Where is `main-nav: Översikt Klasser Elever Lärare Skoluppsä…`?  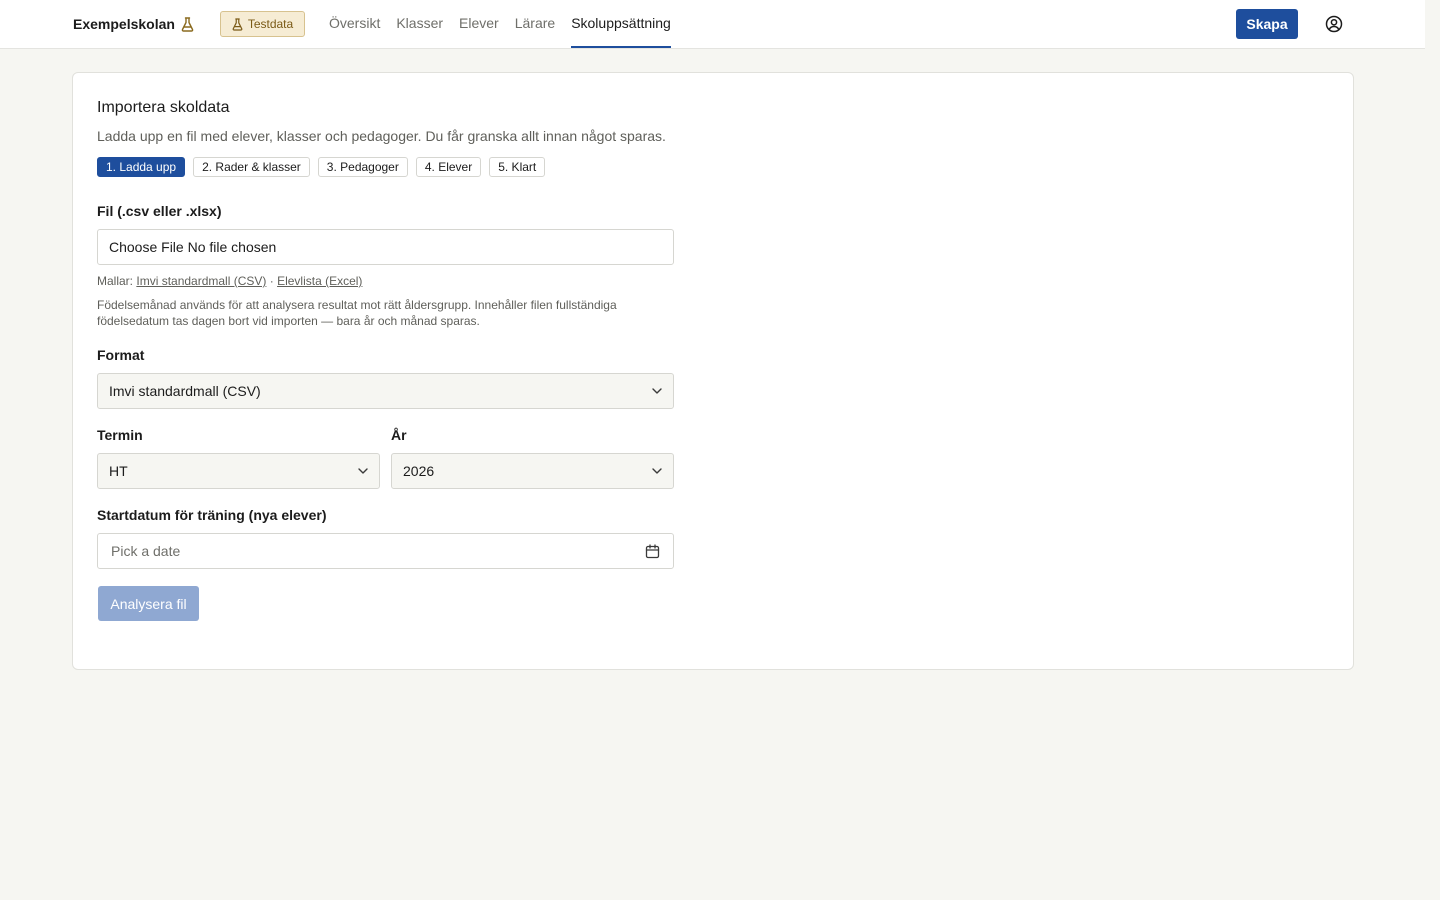
main-nav: Översikt Klasser Elever Lärare Skoluppsä… is located at coordinates (508, 24).